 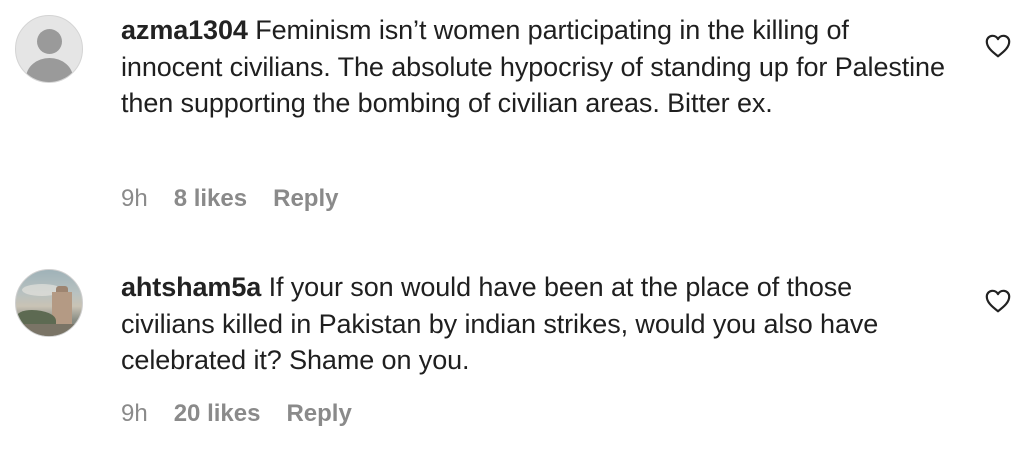 I want to click on comment-username: azma1304, so click(x=184, y=30).